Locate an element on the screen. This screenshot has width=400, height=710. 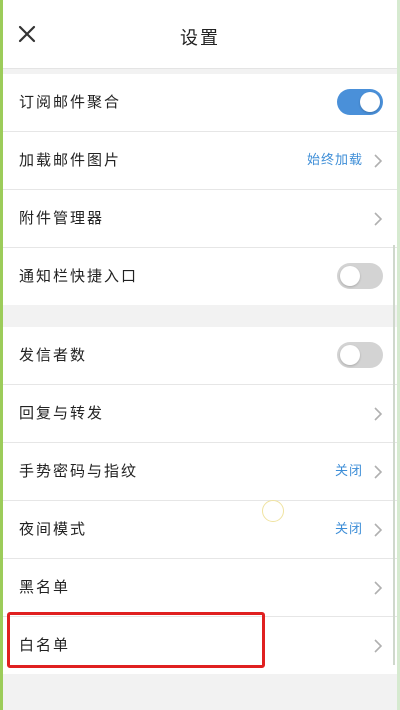
row-night-mode: 夜间模式 关闭 is located at coordinates (200, 530).